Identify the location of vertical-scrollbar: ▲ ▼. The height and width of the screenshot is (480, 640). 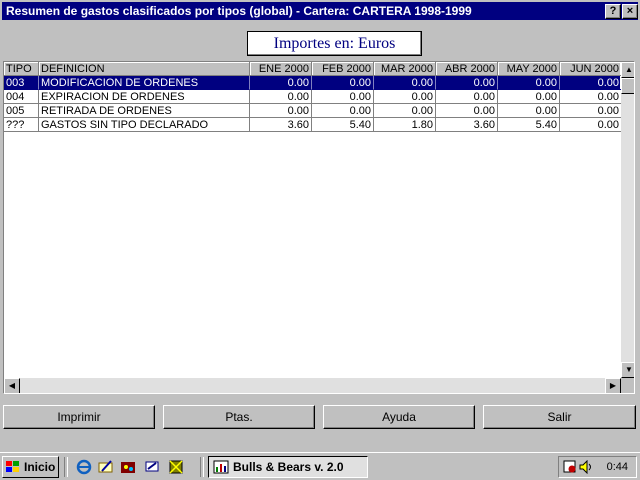
(627, 220).